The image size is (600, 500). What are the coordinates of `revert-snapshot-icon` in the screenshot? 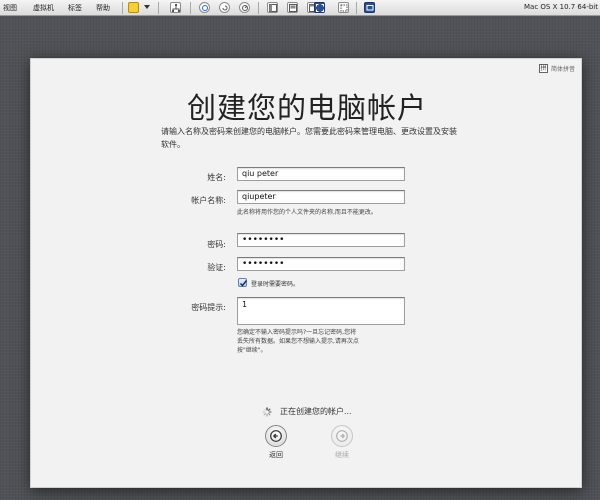 It's located at (224, 7).